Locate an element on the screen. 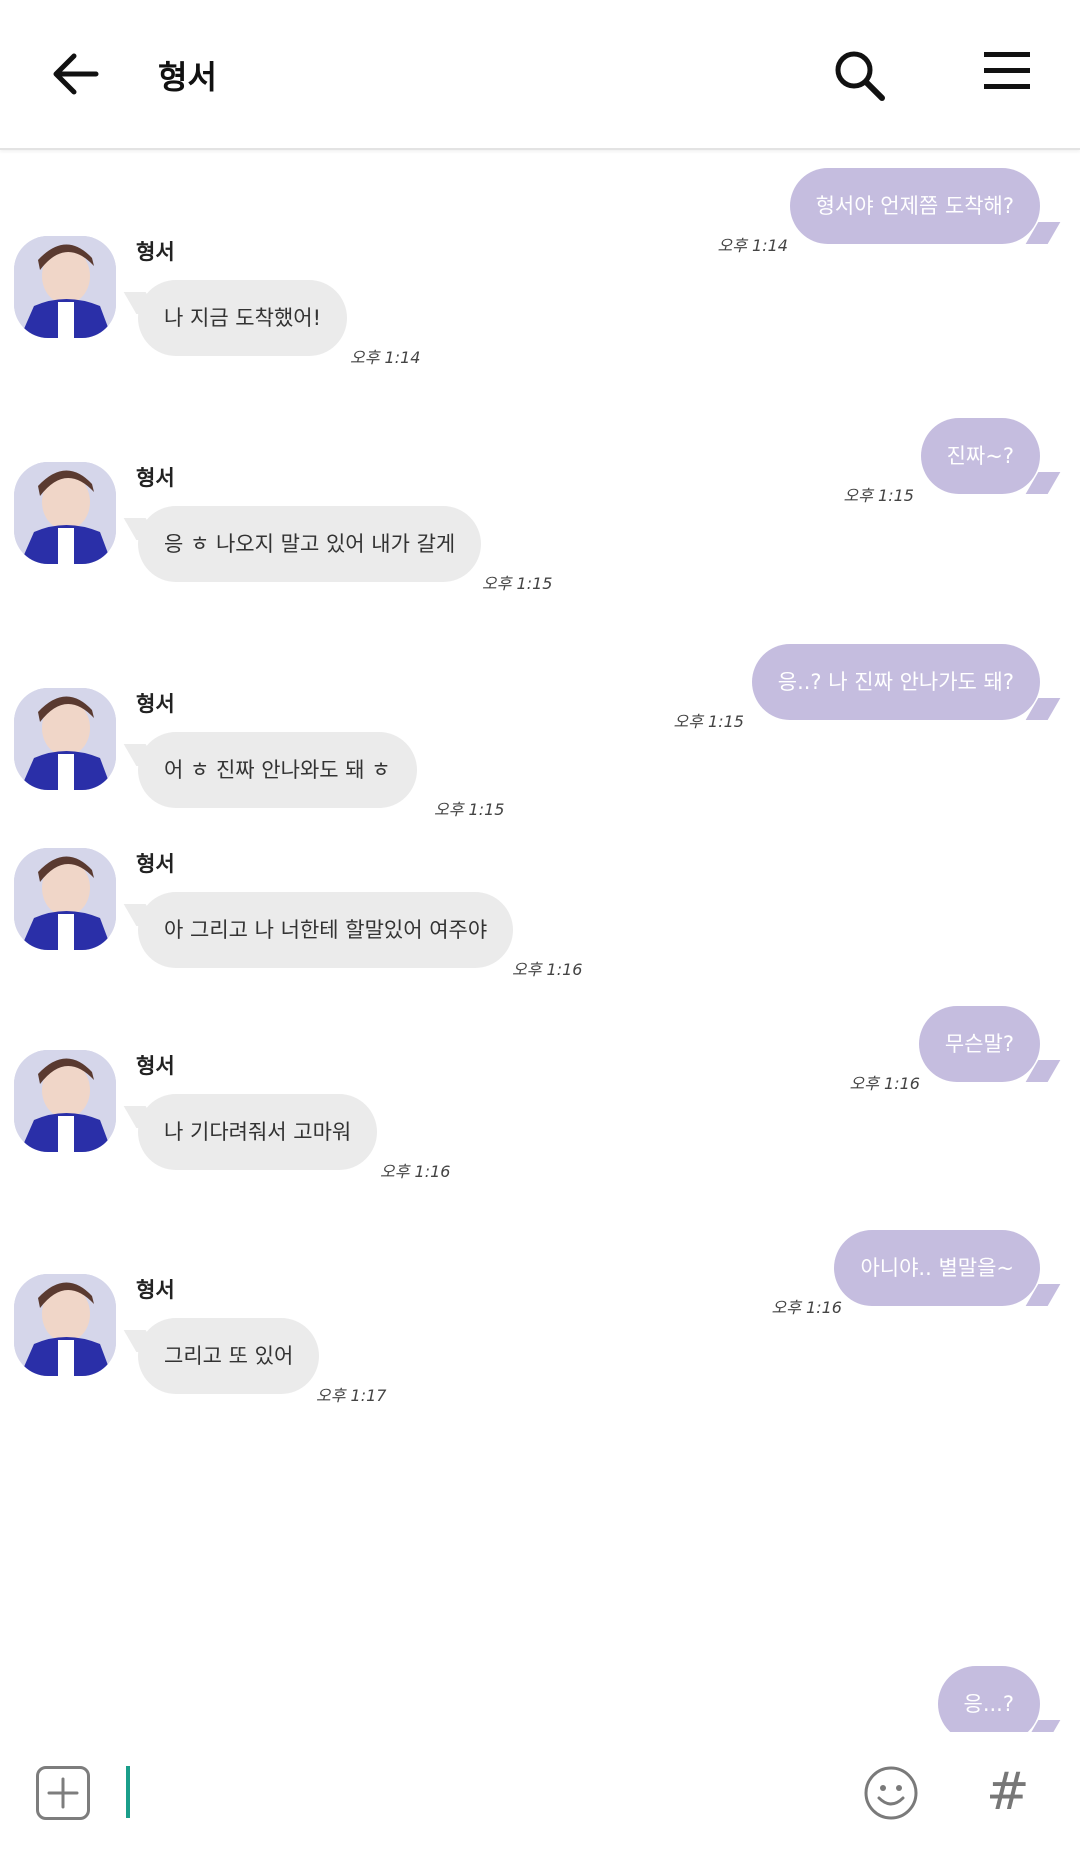  search-icon is located at coordinates (860, 76).